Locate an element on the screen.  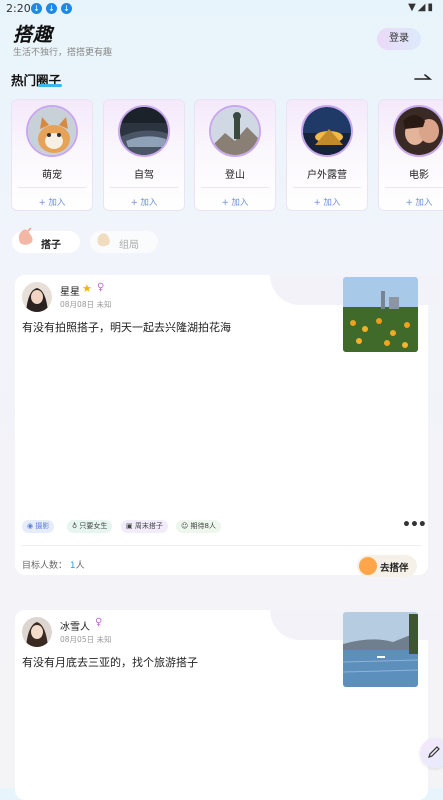
status-bar: 2:20 ↓ ↓ ↓ ▼◢▮ is located at coordinates (221, 9).